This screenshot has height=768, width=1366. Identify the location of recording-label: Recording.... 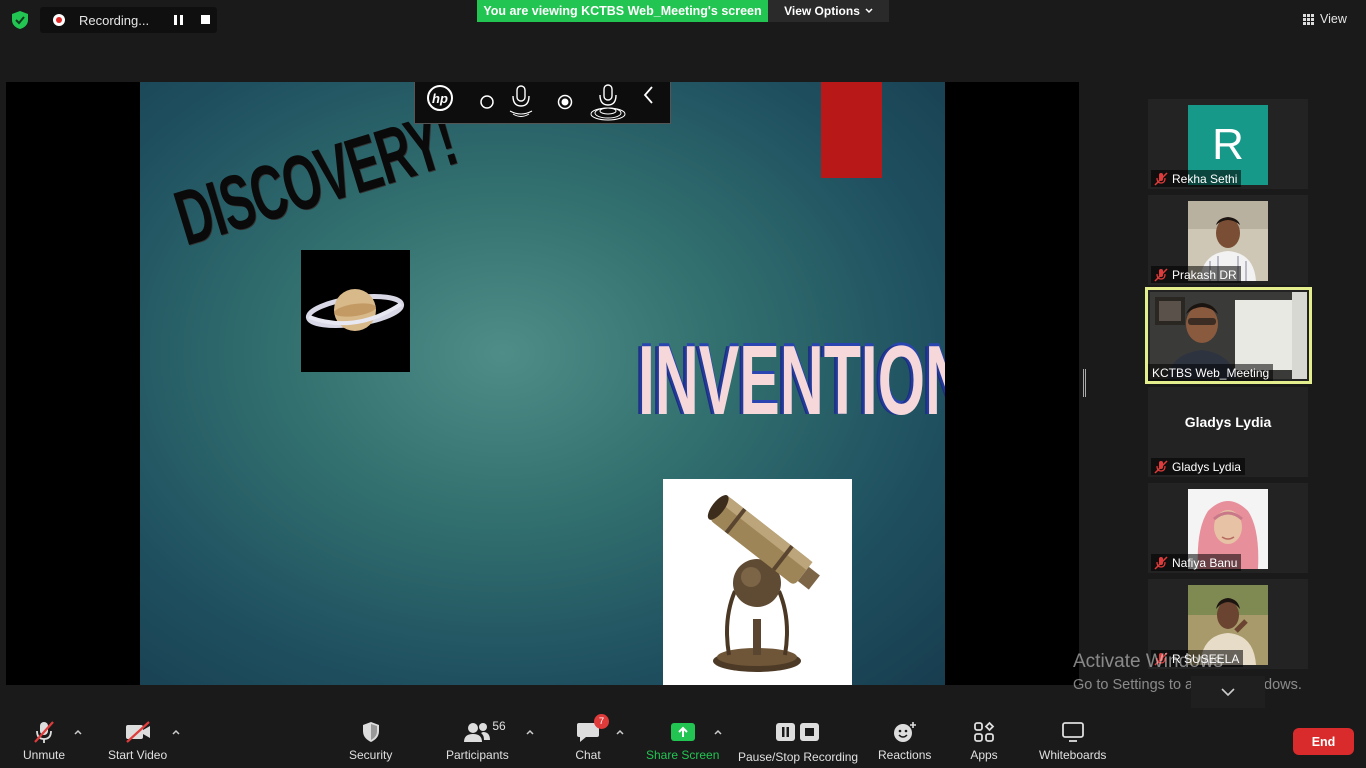
(114, 20).